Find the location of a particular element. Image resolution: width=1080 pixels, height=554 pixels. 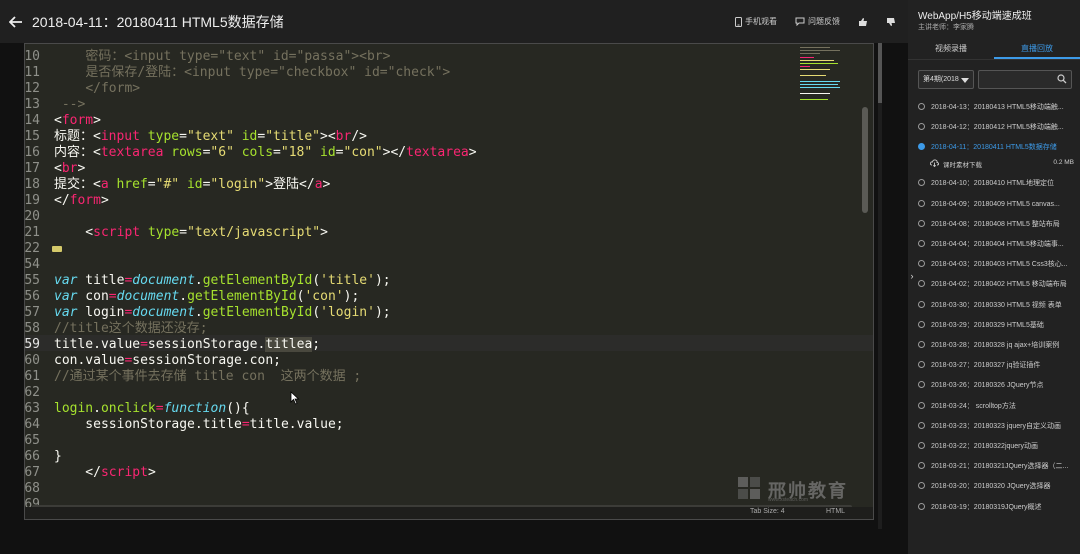

lesson-label: 2018-03-20：20180320 JQuery选择器 is located at coordinates (991, 487).